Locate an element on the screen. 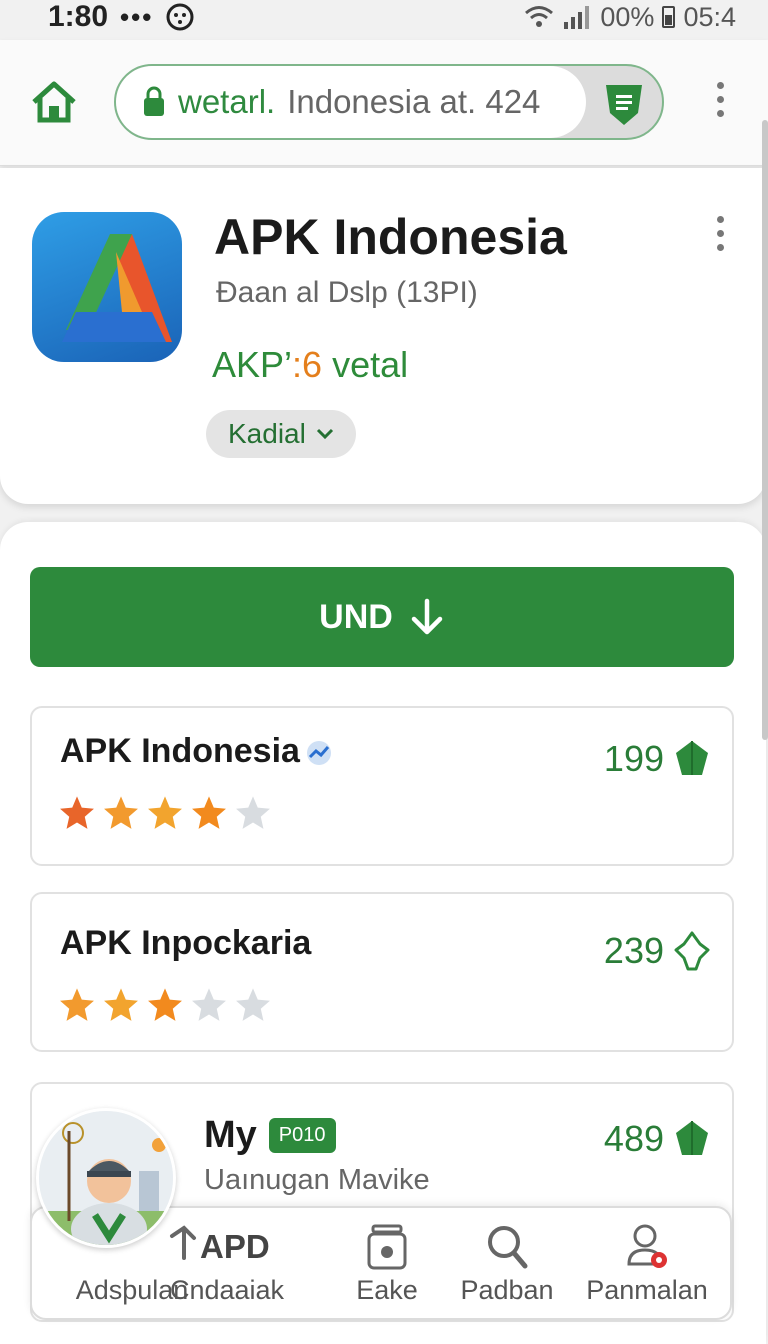 The height and width of the screenshot is (1344, 768). download-arrow-icon is located at coordinates (427, 616).